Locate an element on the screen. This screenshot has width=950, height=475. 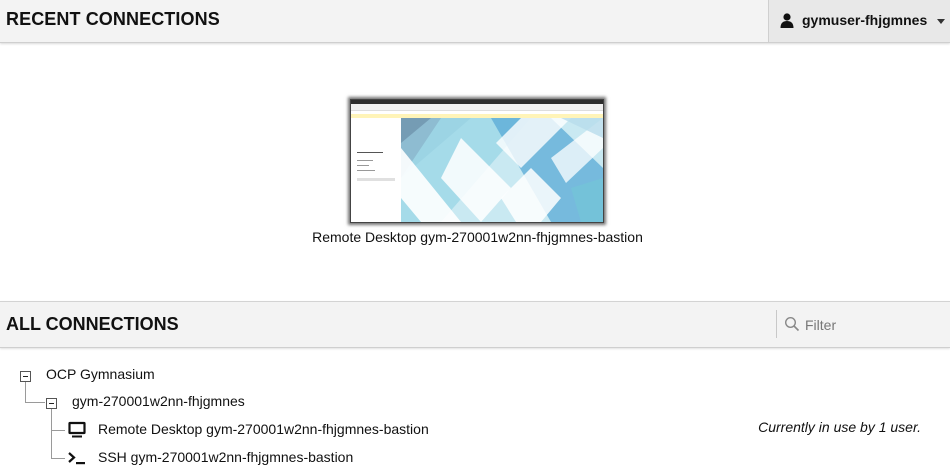
terminal-icon is located at coordinates (76, 458).